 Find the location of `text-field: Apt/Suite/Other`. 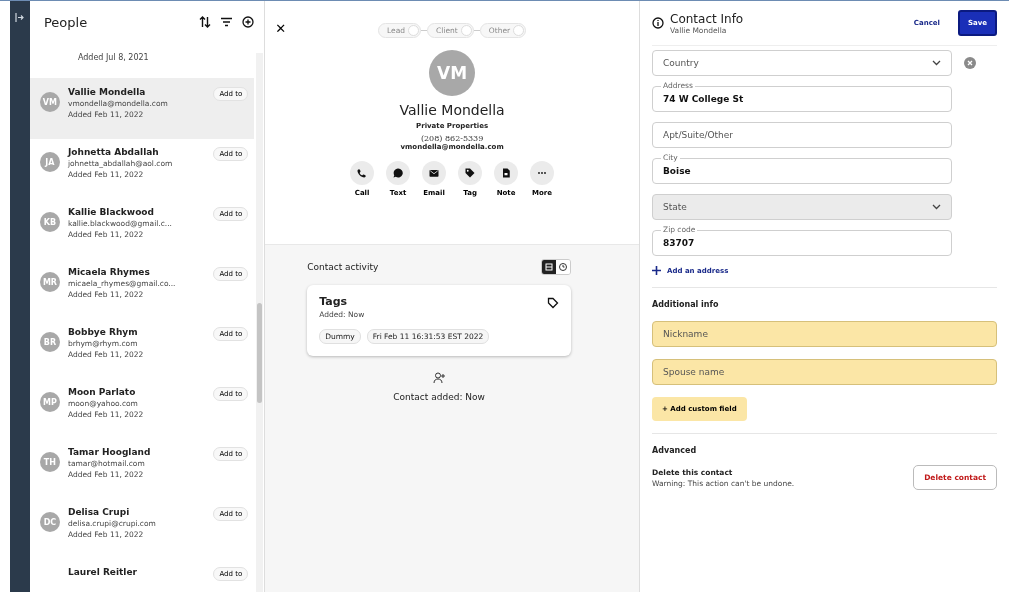

text-field: Apt/Suite/Other is located at coordinates (802, 135).